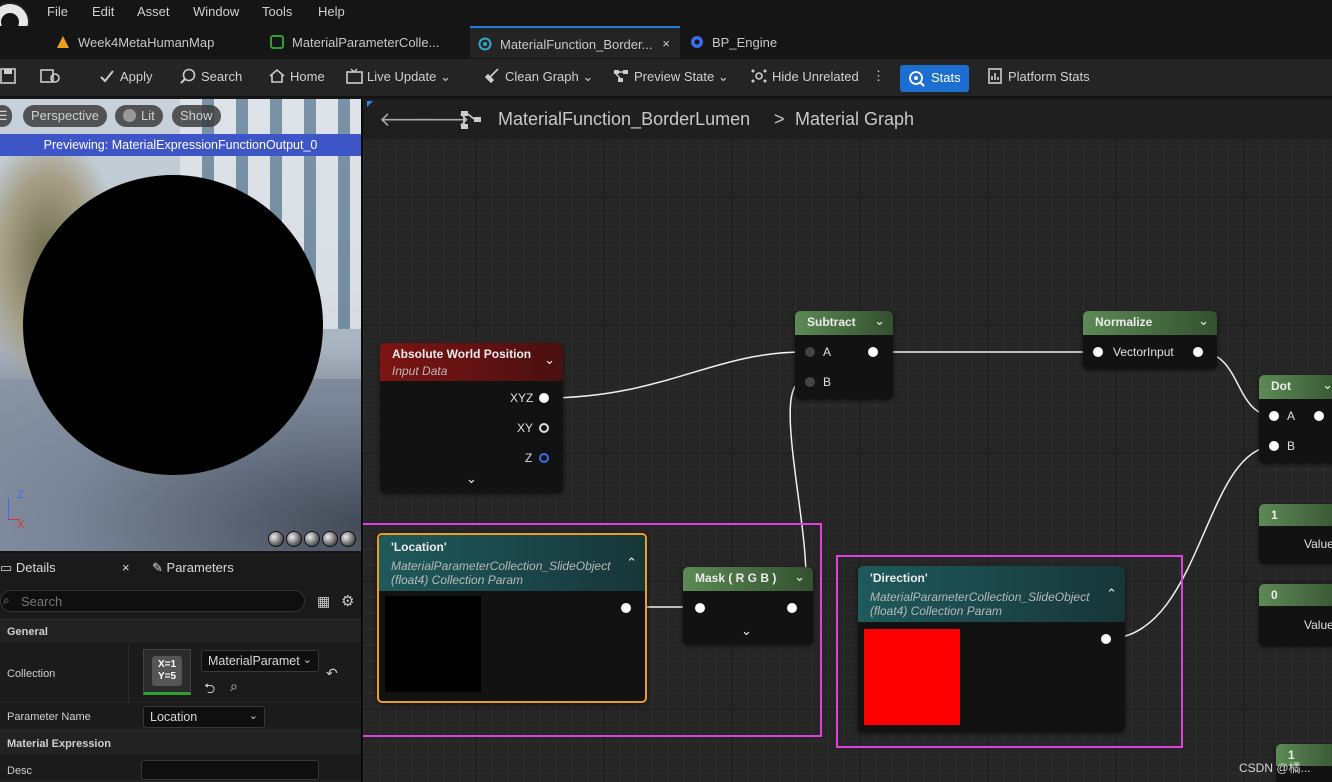 This screenshot has width=1332, height=782. What do you see at coordinates (28, 568) in the screenshot?
I see `tab-details: ▭ Details` at bounding box center [28, 568].